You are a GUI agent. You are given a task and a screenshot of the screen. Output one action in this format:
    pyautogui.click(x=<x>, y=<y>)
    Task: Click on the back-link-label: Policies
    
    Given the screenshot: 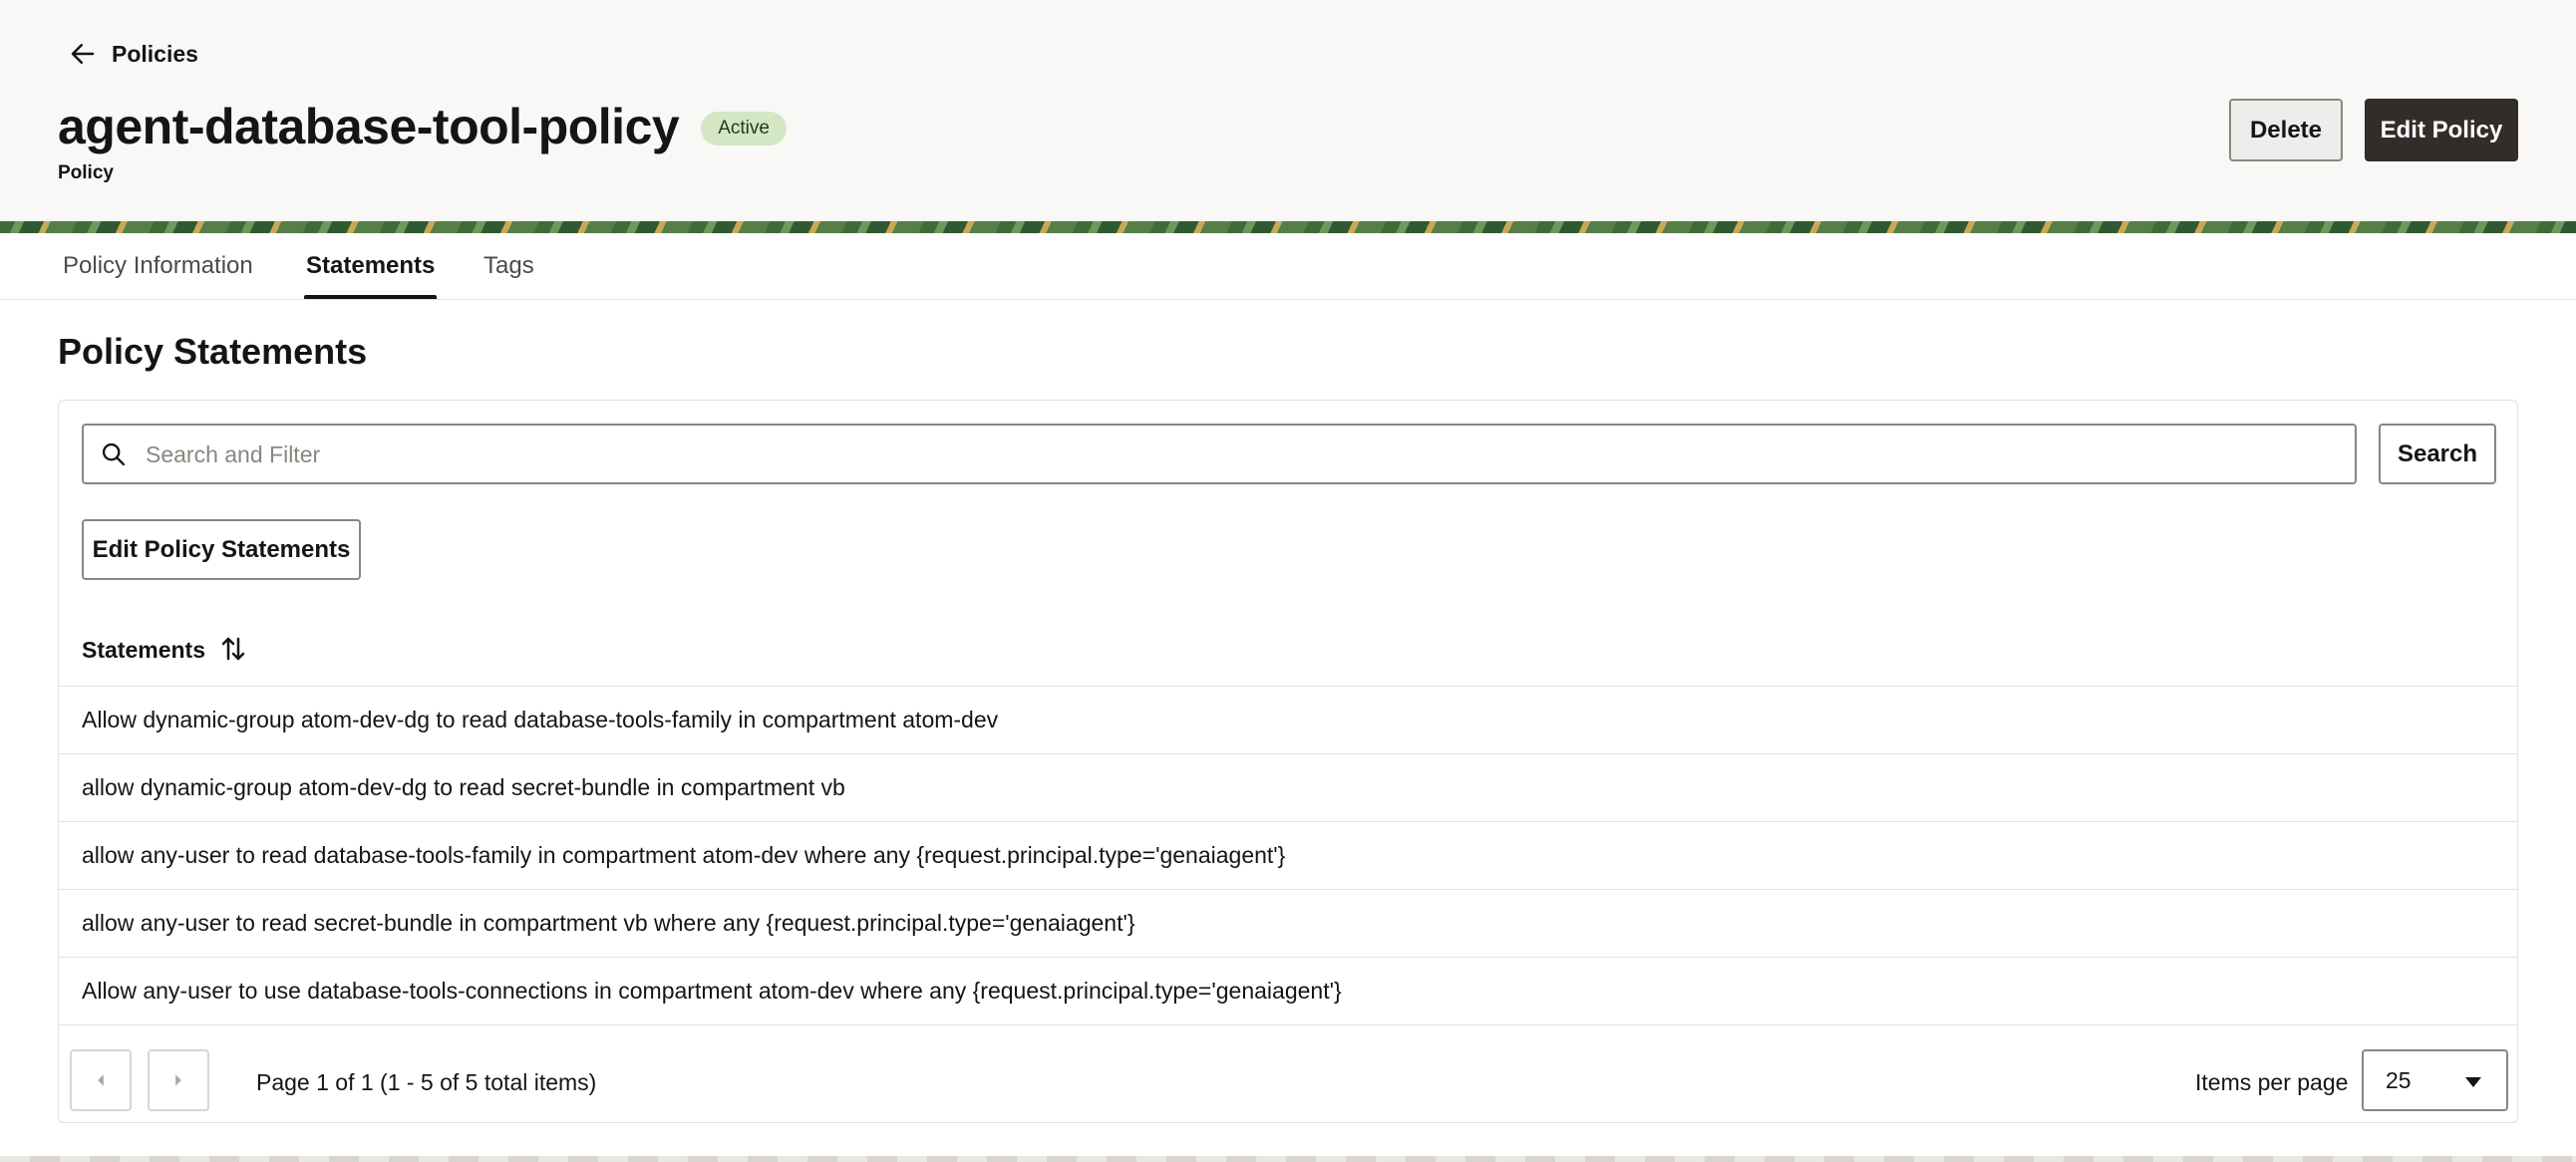 What is the action you would take?
    pyautogui.click(x=155, y=53)
    